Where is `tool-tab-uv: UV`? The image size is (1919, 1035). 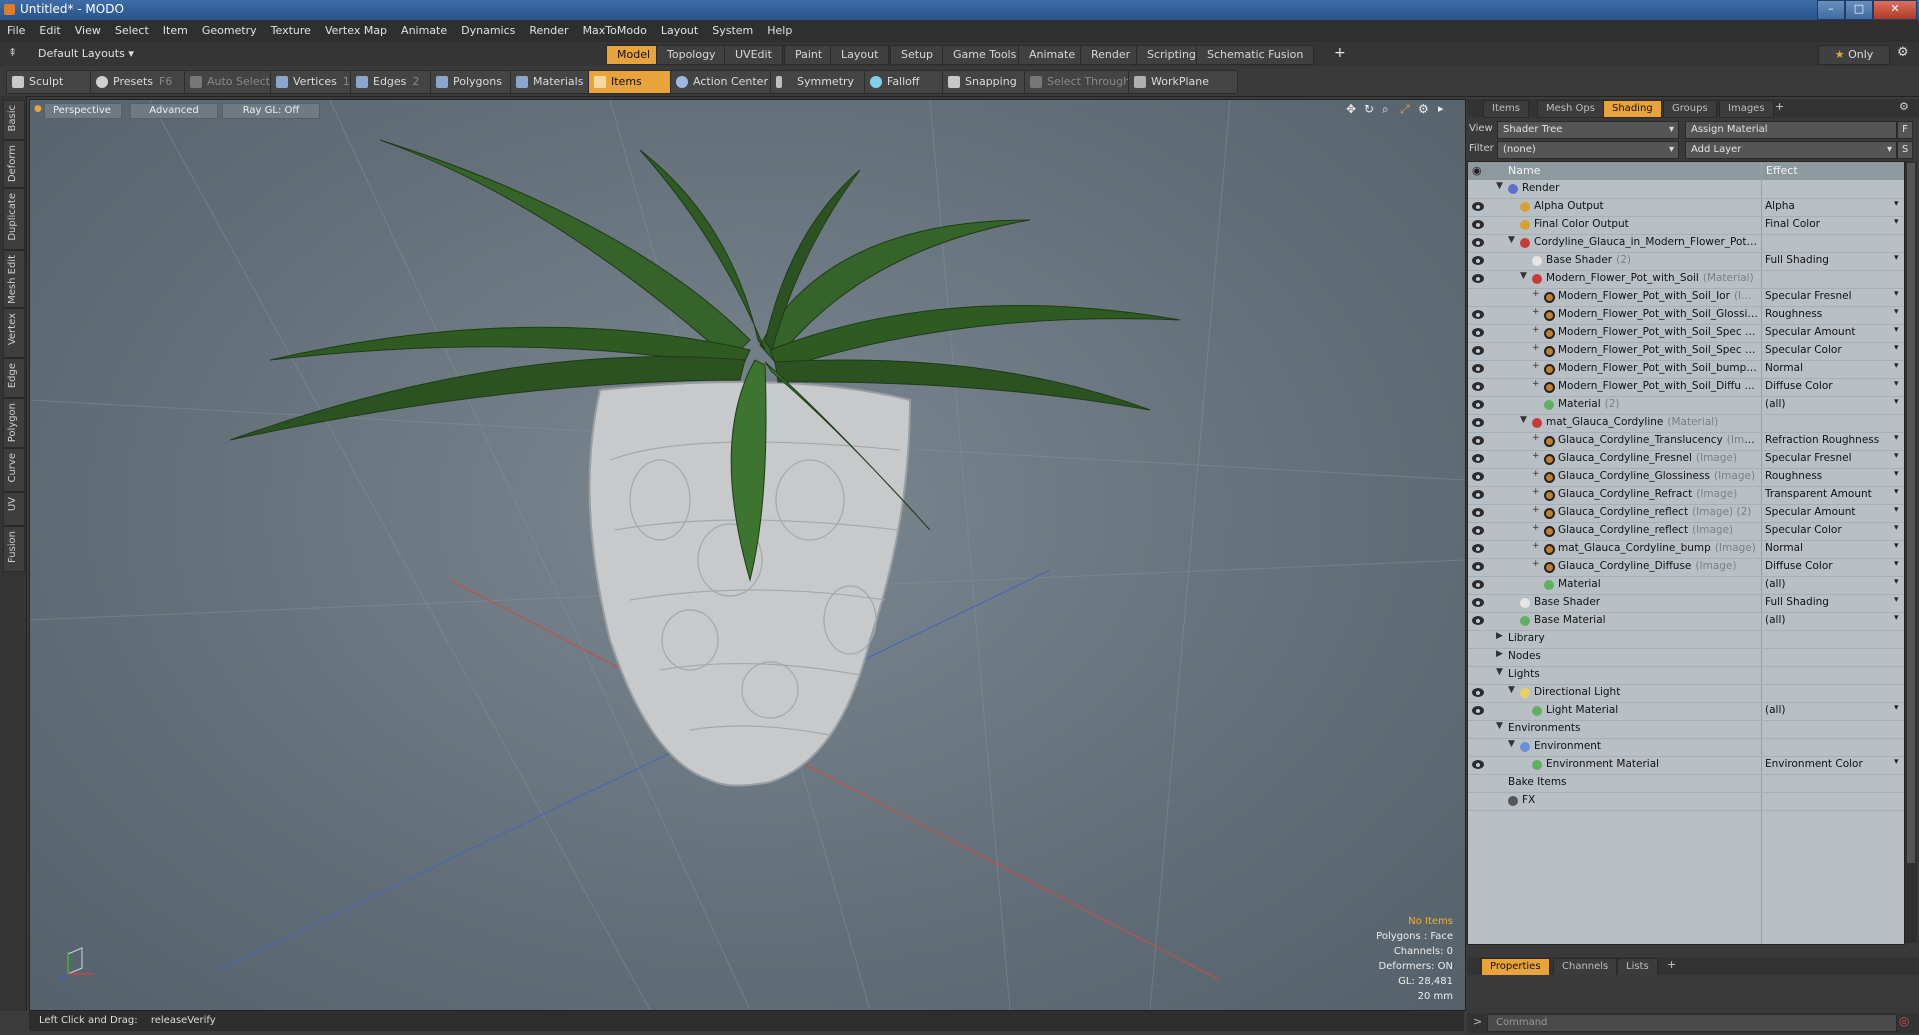
tool-tab-uv: UV is located at coordinates (14, 509).